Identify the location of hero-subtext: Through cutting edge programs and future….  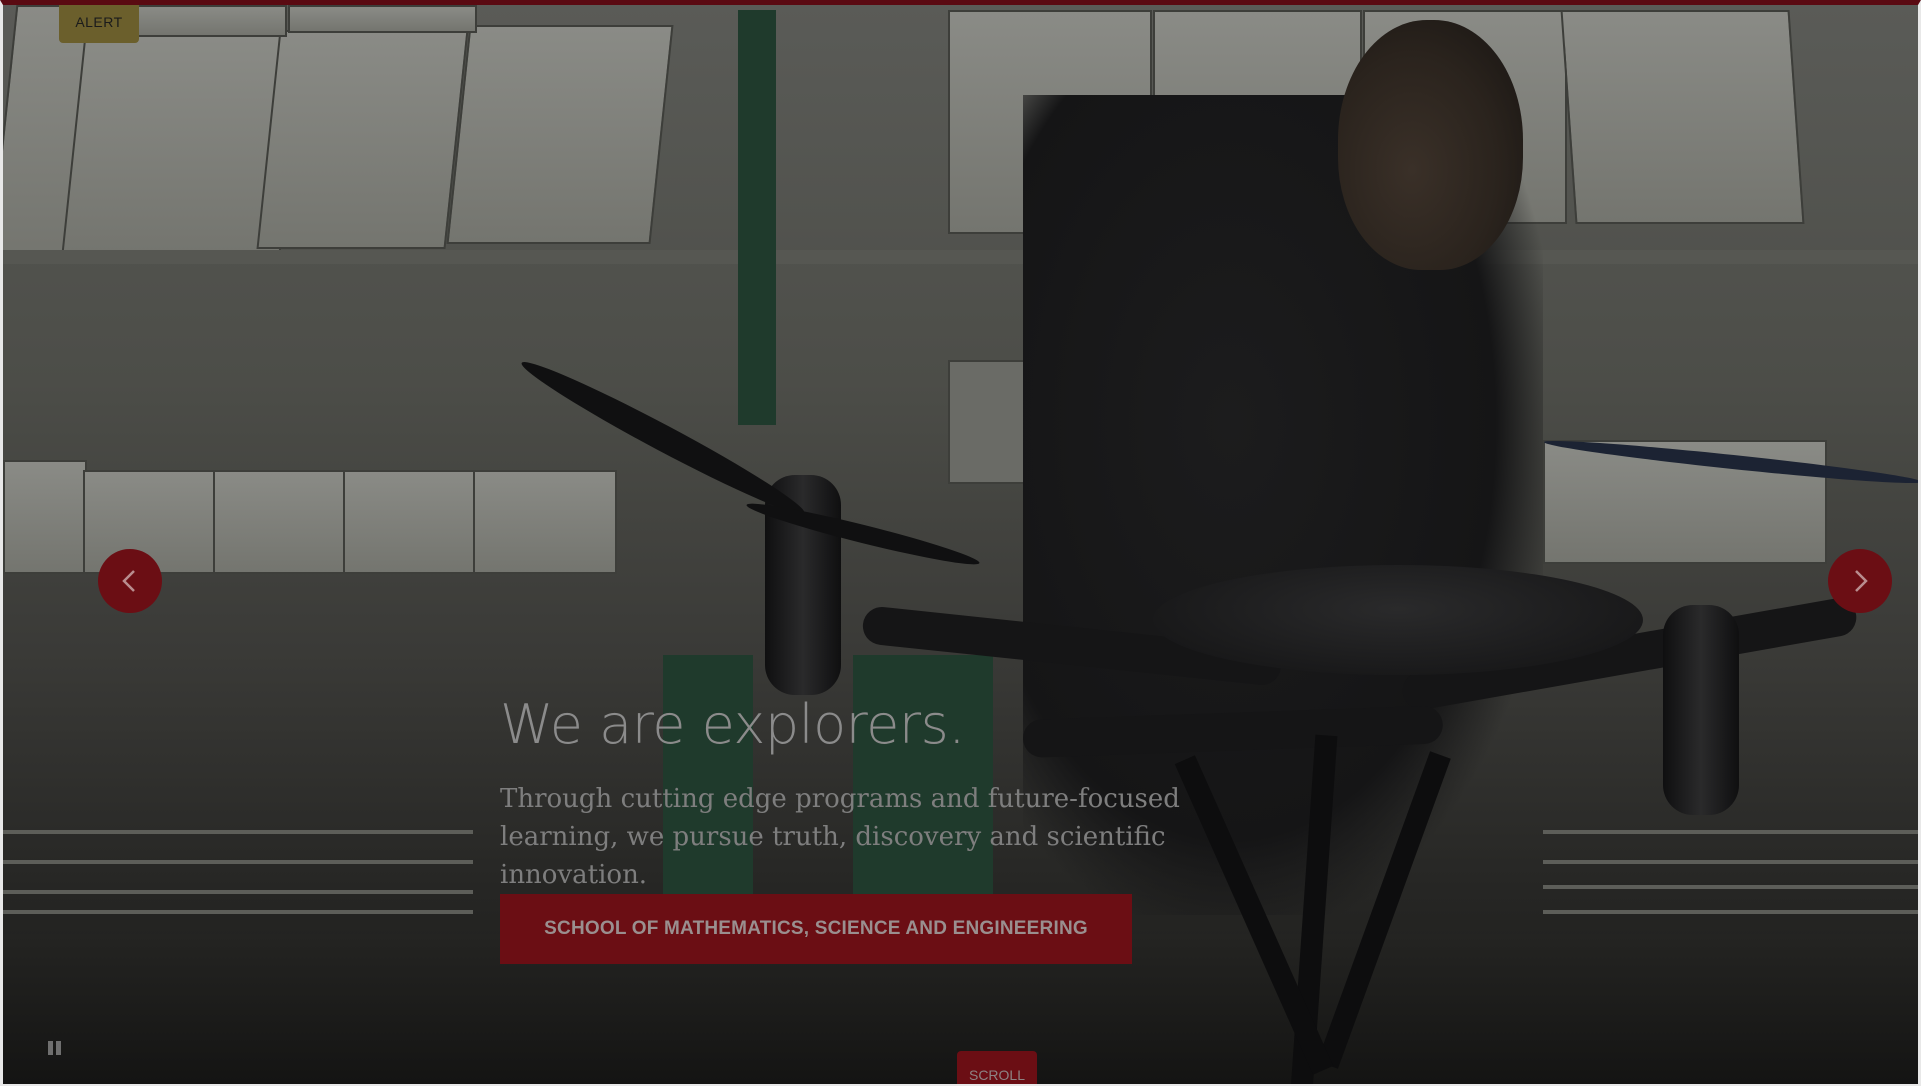
(840, 837).